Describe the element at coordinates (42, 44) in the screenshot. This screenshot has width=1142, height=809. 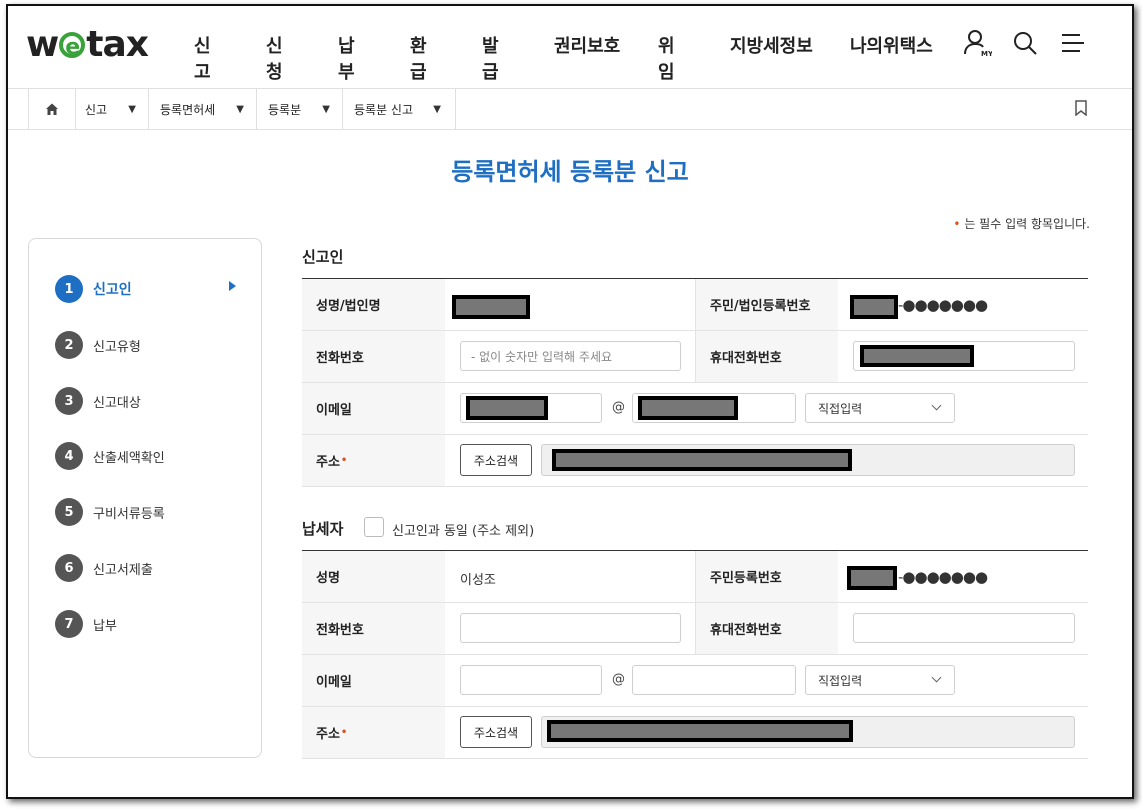
I see `logo-text-w: w` at that location.